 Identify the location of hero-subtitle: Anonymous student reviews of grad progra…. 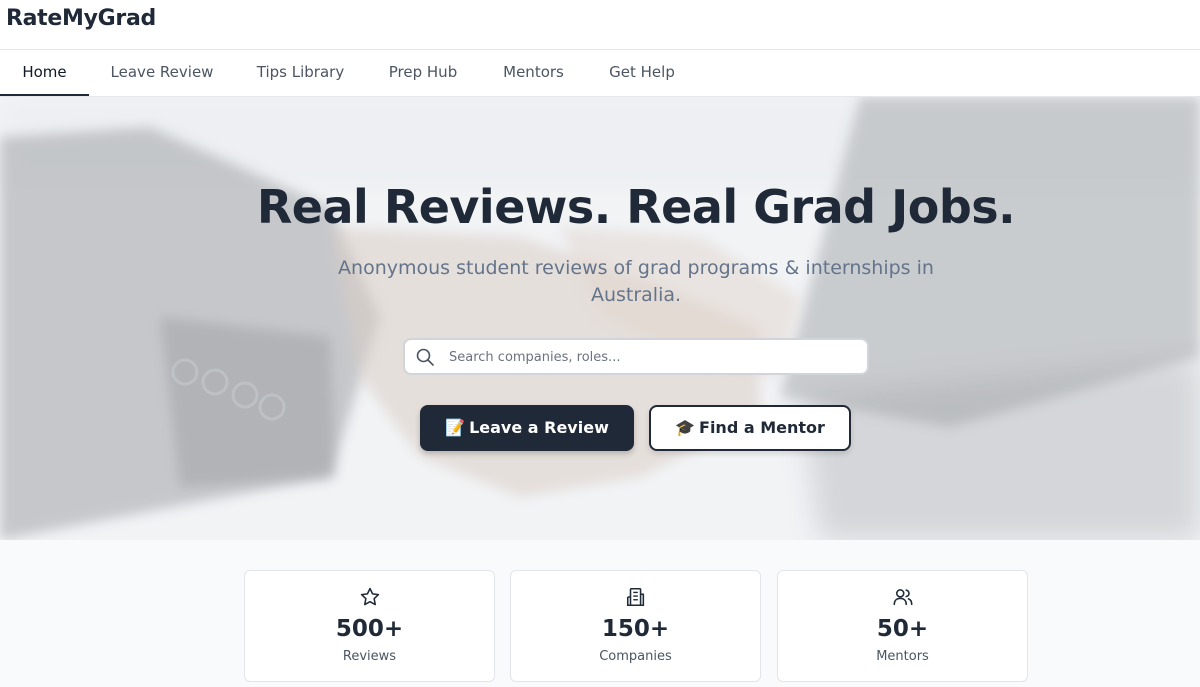
(636, 281).